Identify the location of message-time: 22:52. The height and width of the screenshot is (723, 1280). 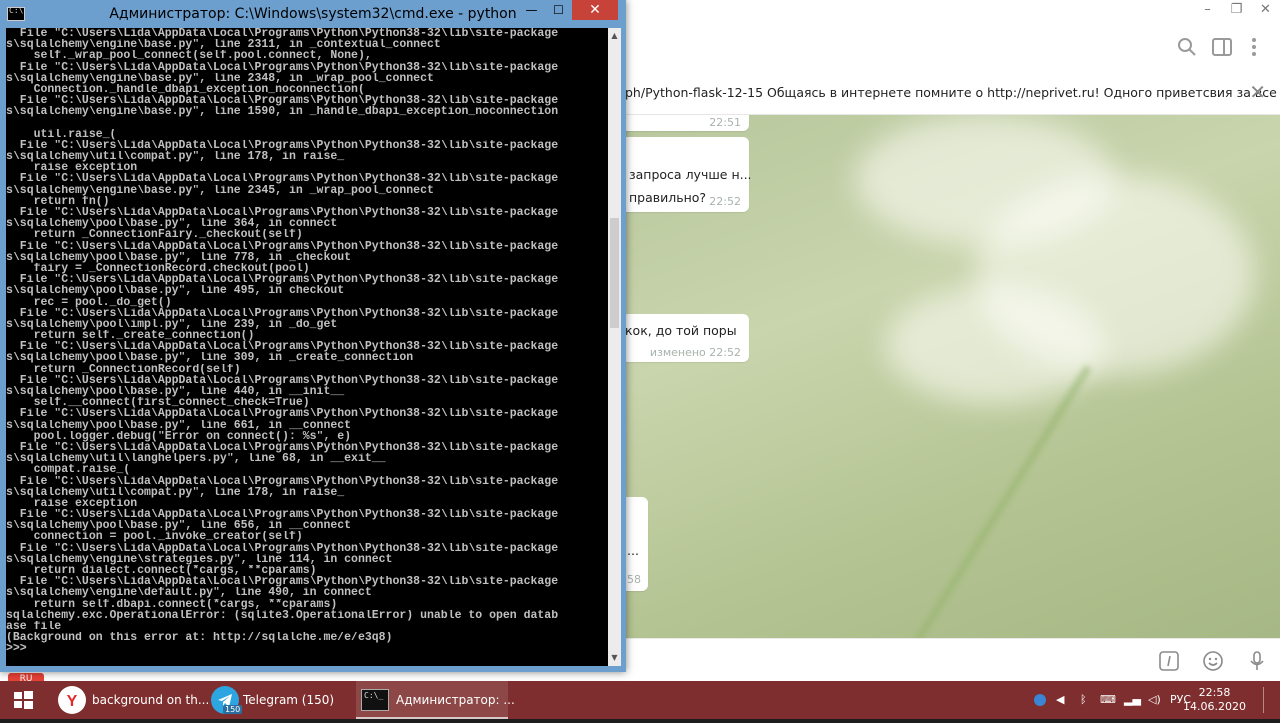
(725, 201).